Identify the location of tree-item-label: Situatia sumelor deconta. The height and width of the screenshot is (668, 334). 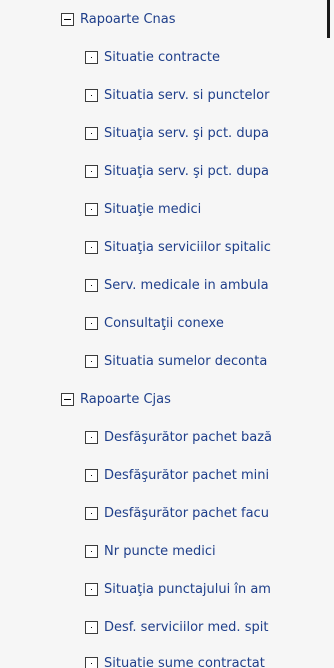
(186, 361).